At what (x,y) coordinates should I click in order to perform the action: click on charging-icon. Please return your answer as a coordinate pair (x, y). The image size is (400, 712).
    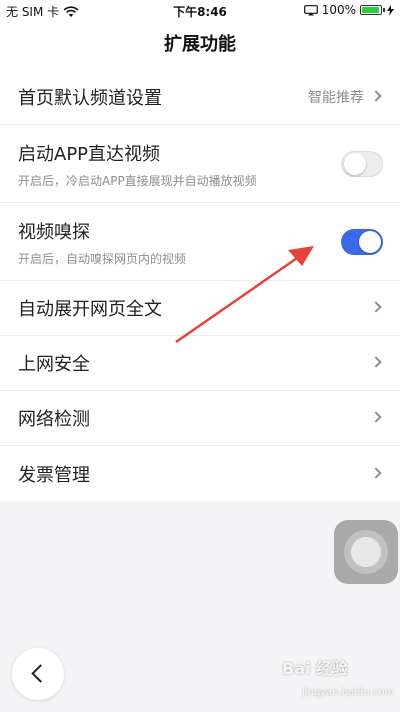
    Looking at the image, I should click on (390, 10).